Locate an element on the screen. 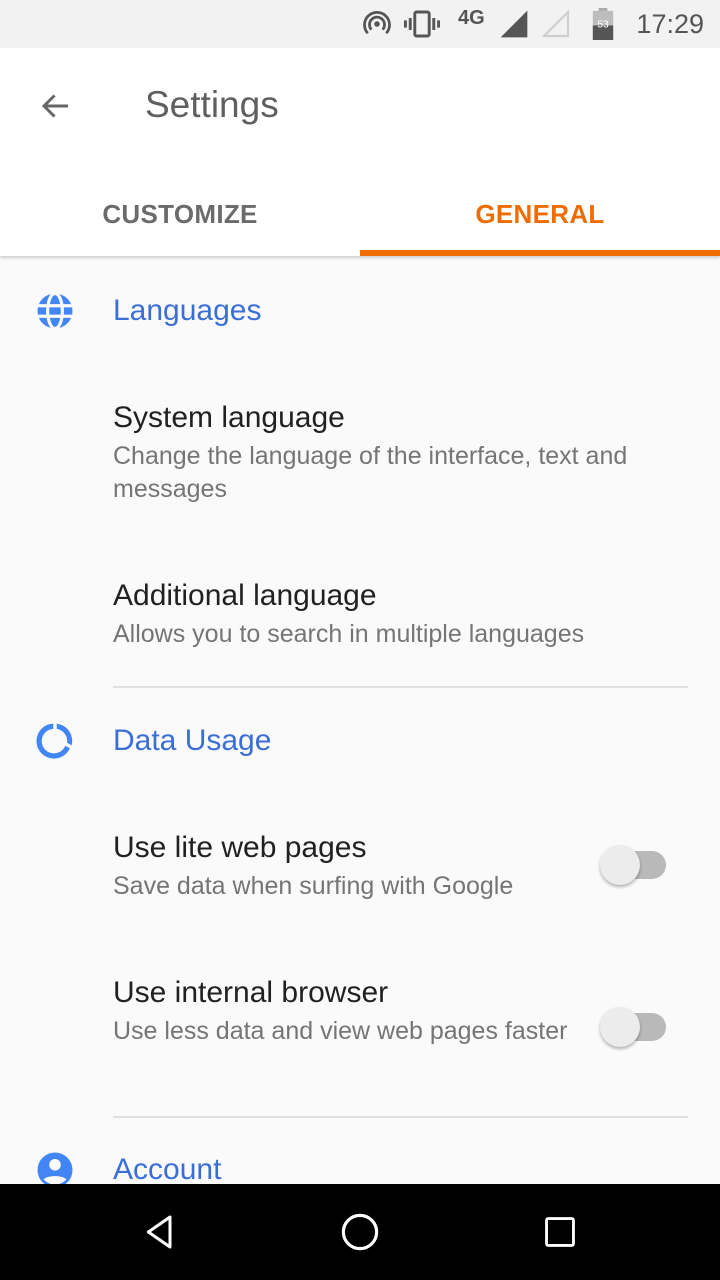  internal-browser-toggle is located at coordinates (634, 1027).